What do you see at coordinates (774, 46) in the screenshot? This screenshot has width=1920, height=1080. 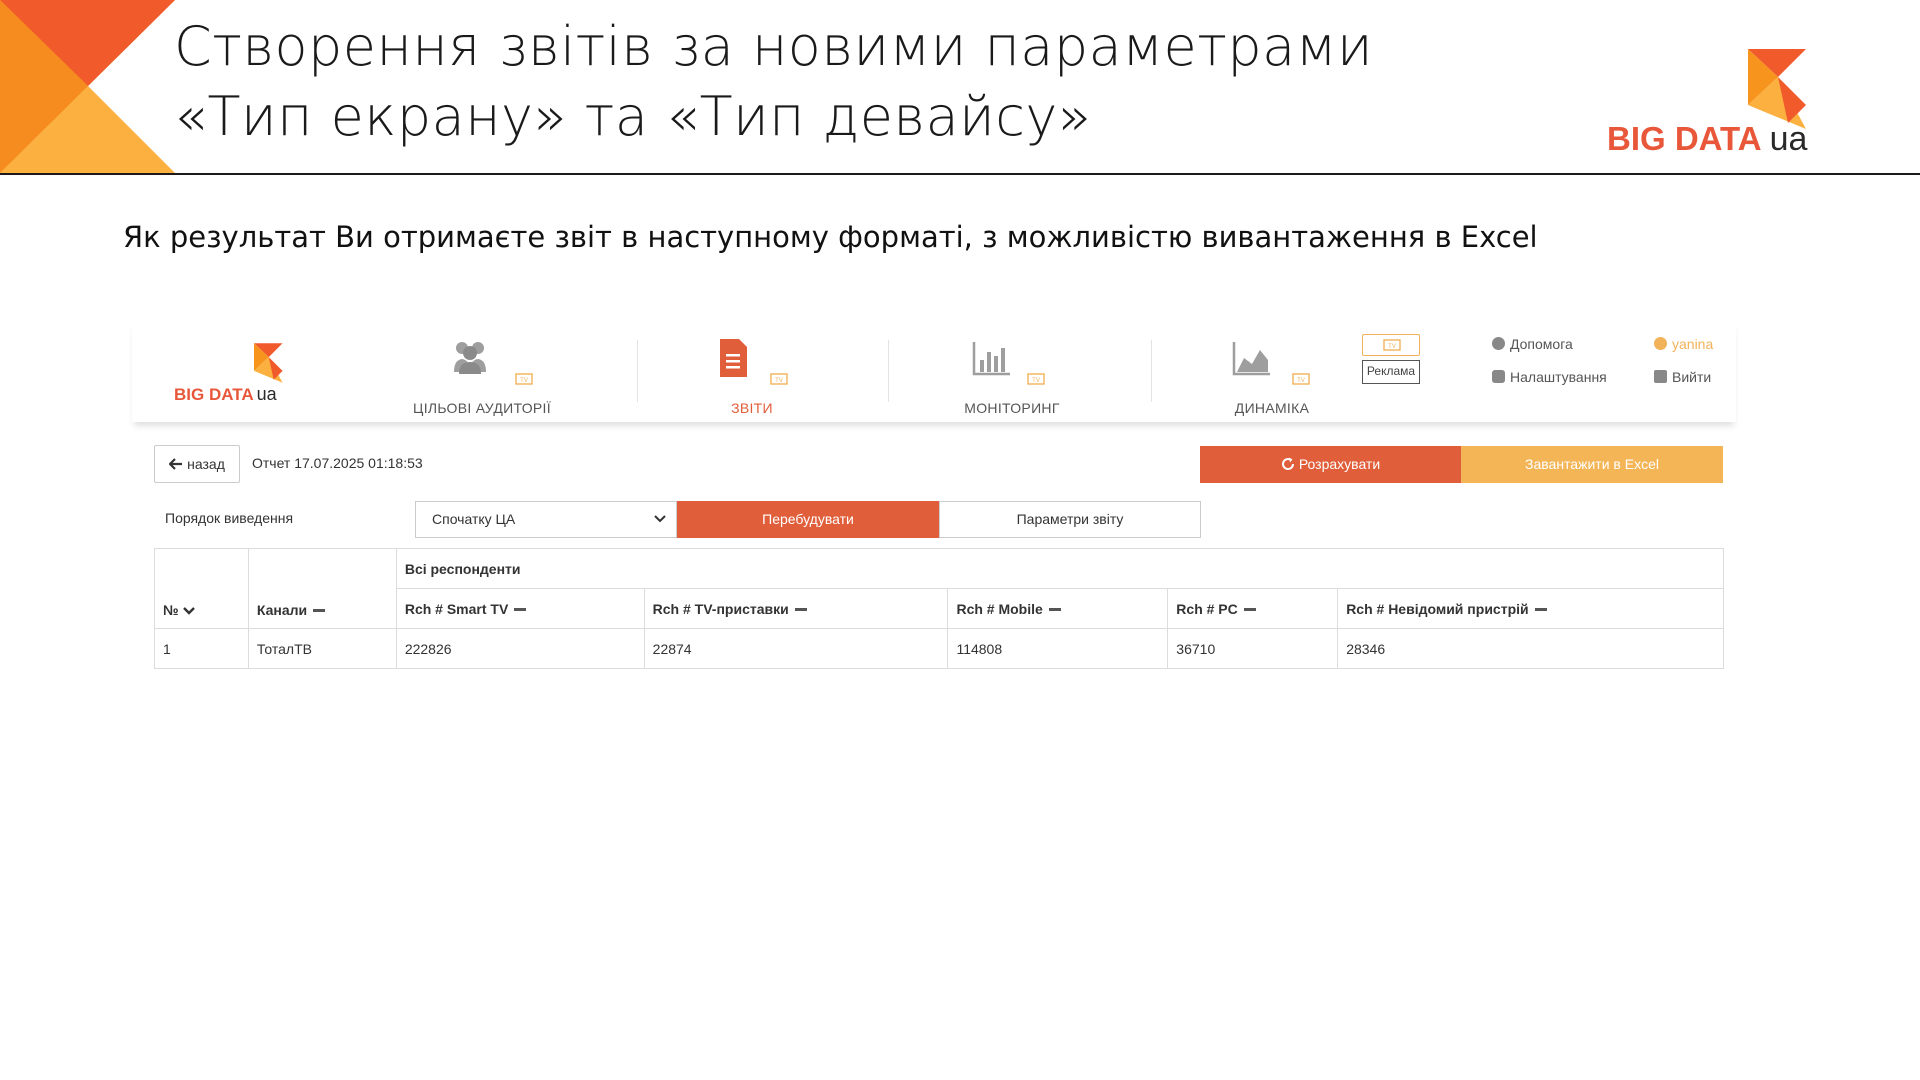 I see `slide-title-line-1: Створення звітів за новими параметрами` at bounding box center [774, 46].